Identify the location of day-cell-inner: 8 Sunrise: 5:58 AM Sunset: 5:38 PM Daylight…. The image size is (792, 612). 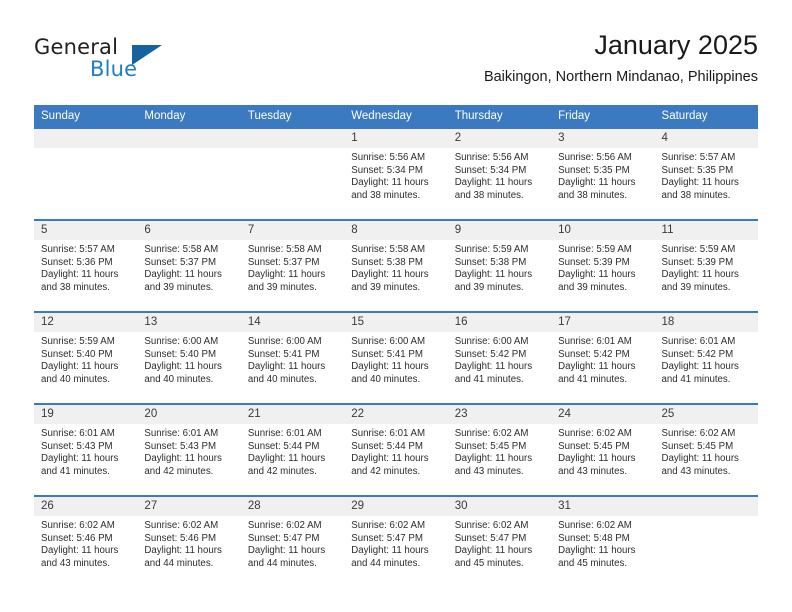
(396, 266).